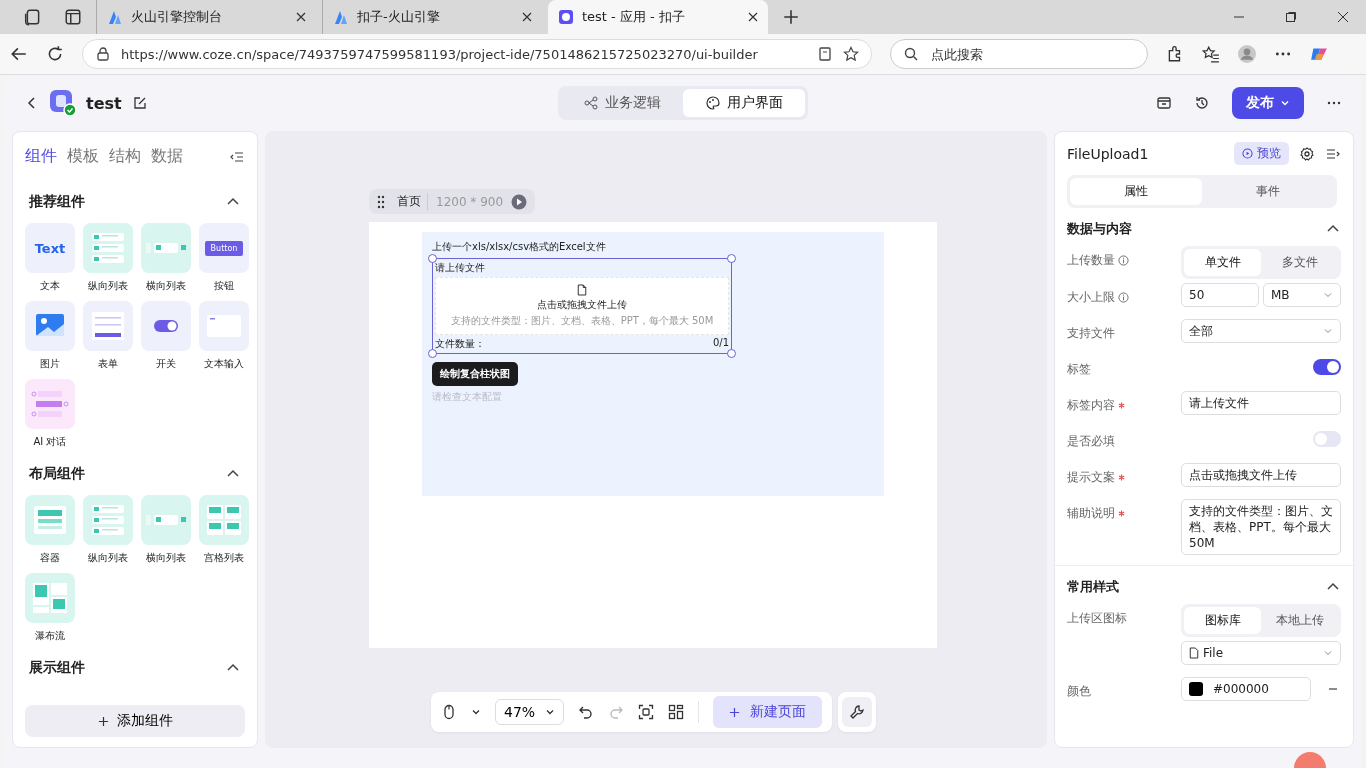 This screenshot has width=1366, height=768. I want to click on mountain-icon, so click(341, 17).